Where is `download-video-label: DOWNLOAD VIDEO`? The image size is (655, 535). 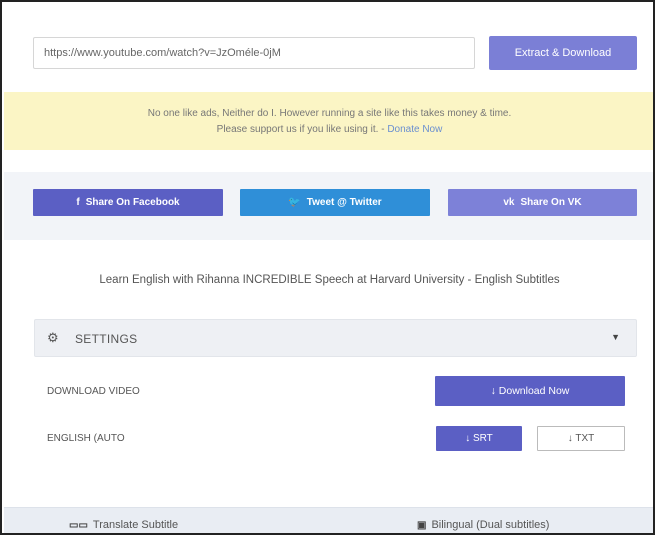 download-video-label: DOWNLOAD VIDEO is located at coordinates (93, 391).